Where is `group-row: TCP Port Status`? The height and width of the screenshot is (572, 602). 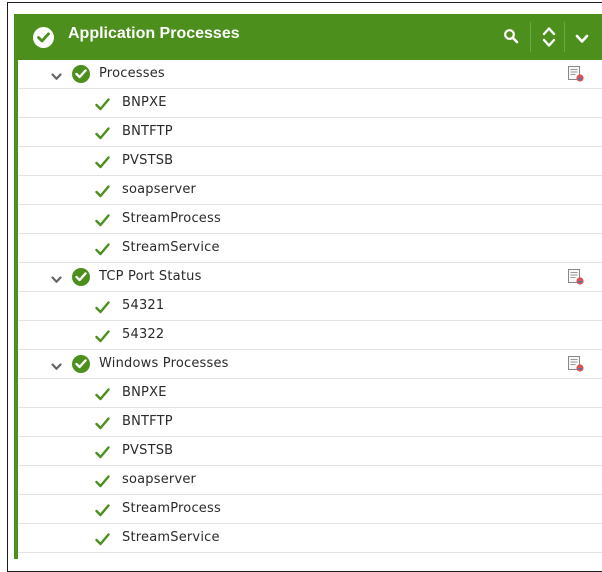 group-row: TCP Port Status is located at coordinates (310, 277).